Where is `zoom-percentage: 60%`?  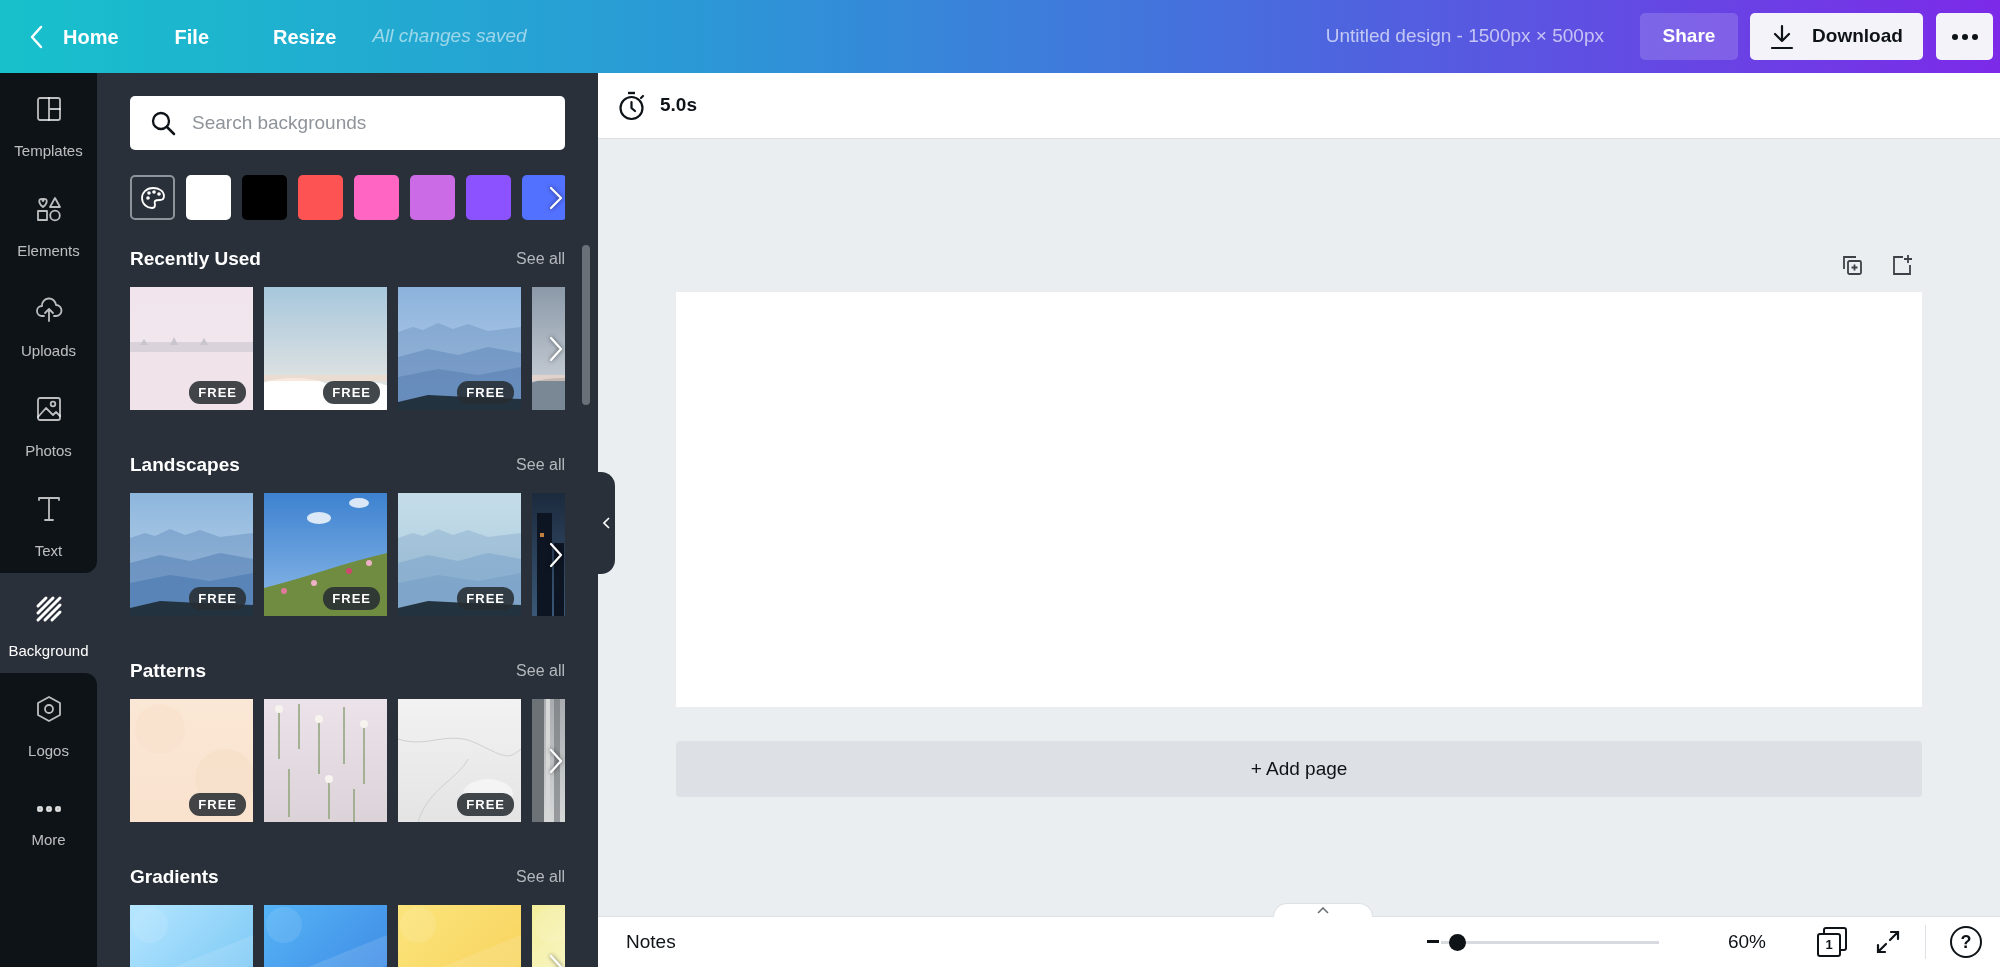 zoom-percentage: 60% is located at coordinates (1747, 941).